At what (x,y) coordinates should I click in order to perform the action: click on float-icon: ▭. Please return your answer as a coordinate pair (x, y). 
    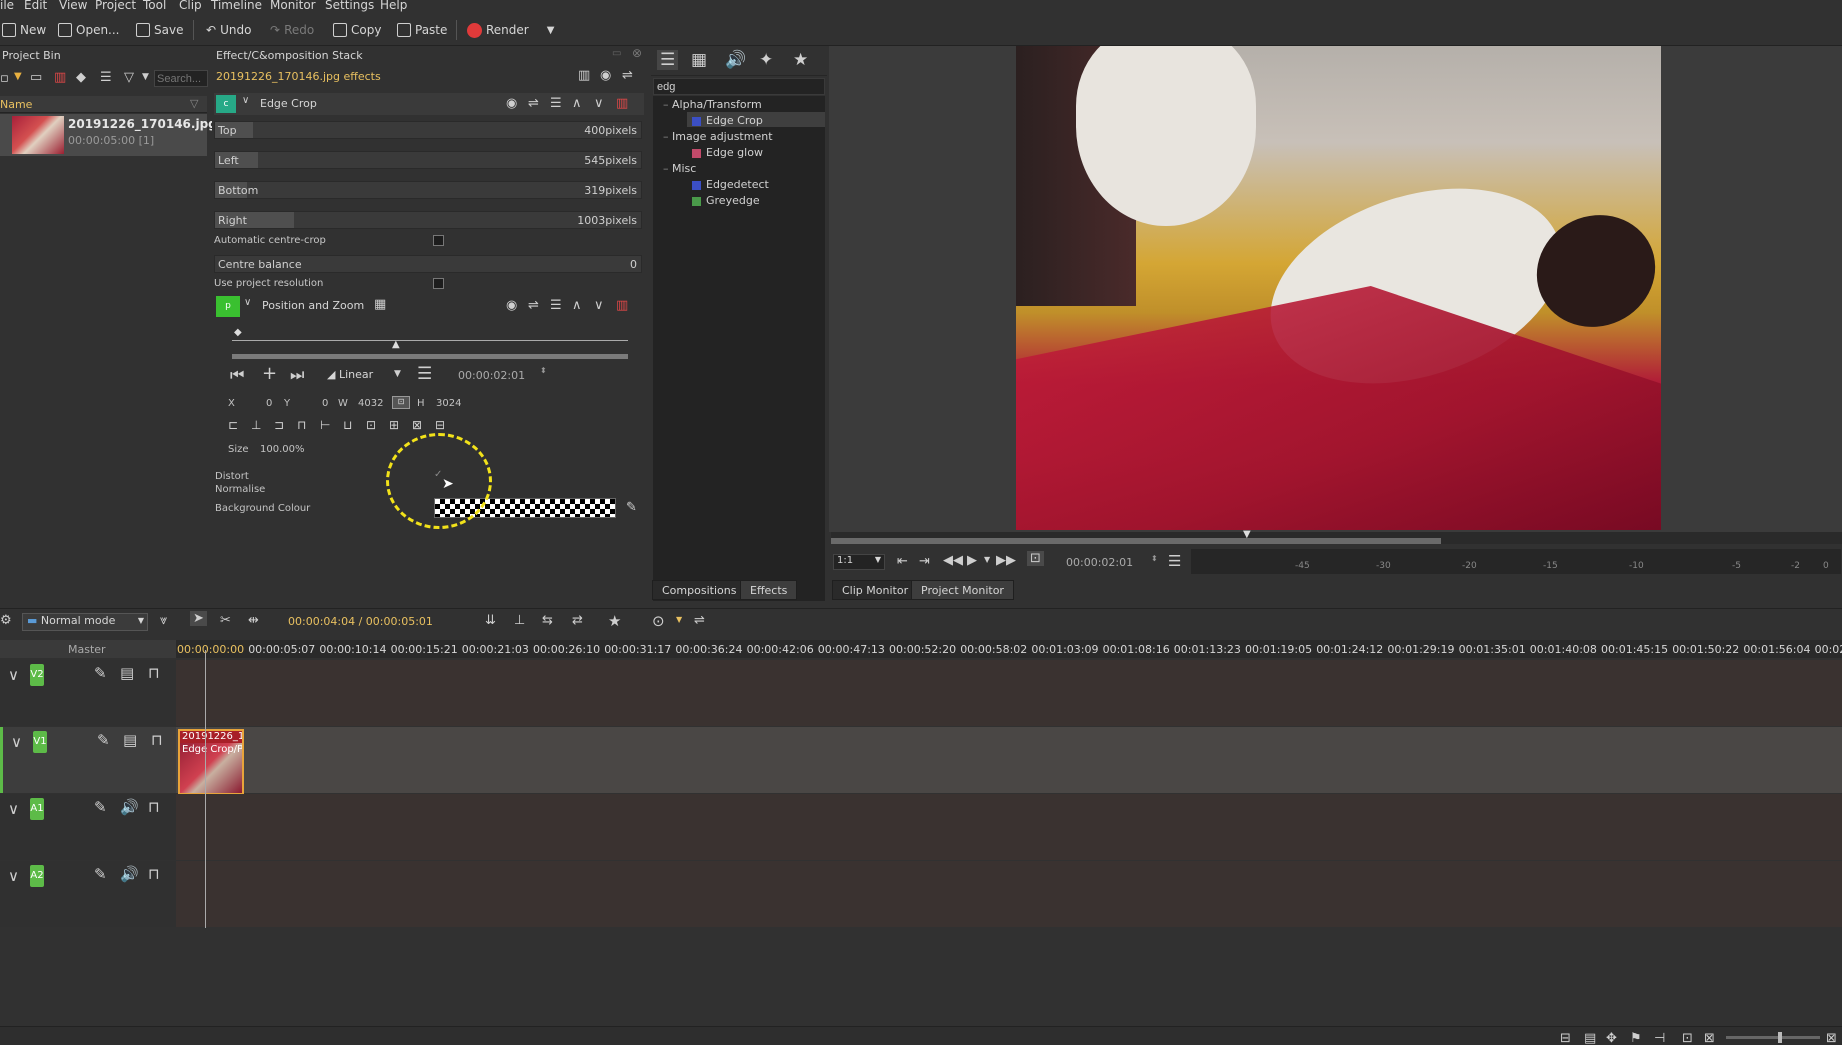
    Looking at the image, I should click on (616, 53).